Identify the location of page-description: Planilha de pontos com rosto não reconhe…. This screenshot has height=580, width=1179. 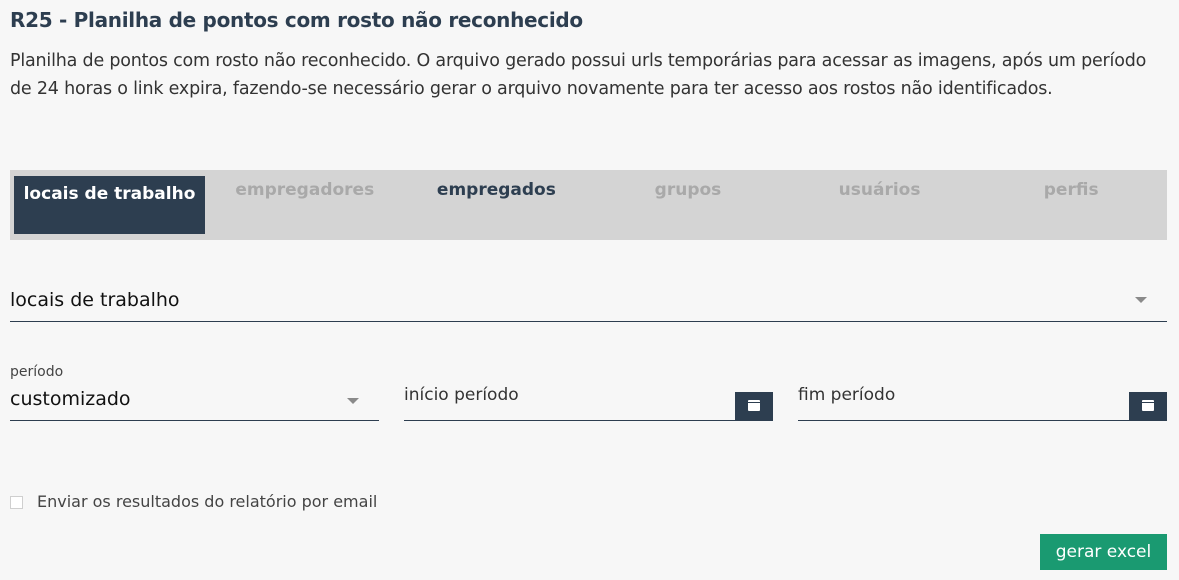
(578, 75).